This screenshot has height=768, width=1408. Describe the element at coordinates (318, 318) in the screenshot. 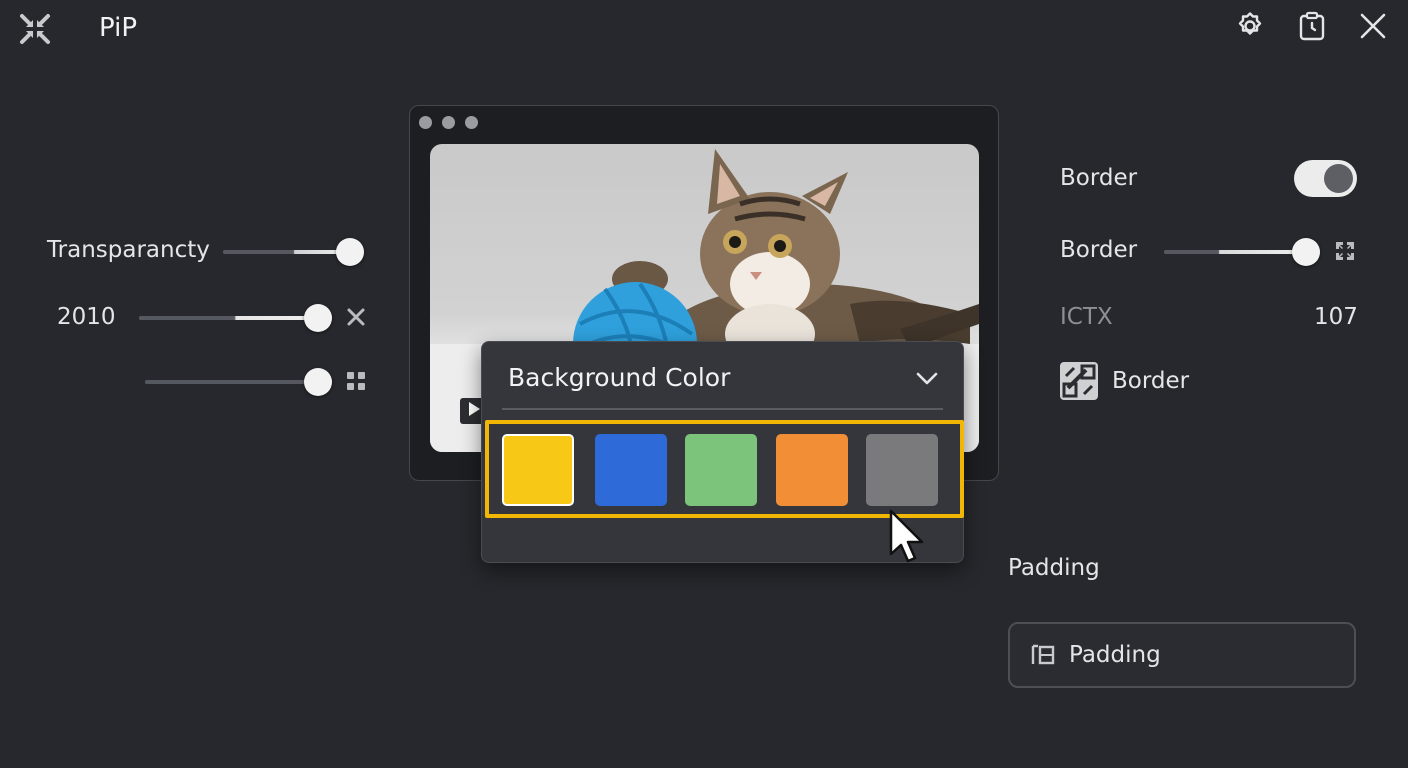

I see `value-slider-thumb` at that location.